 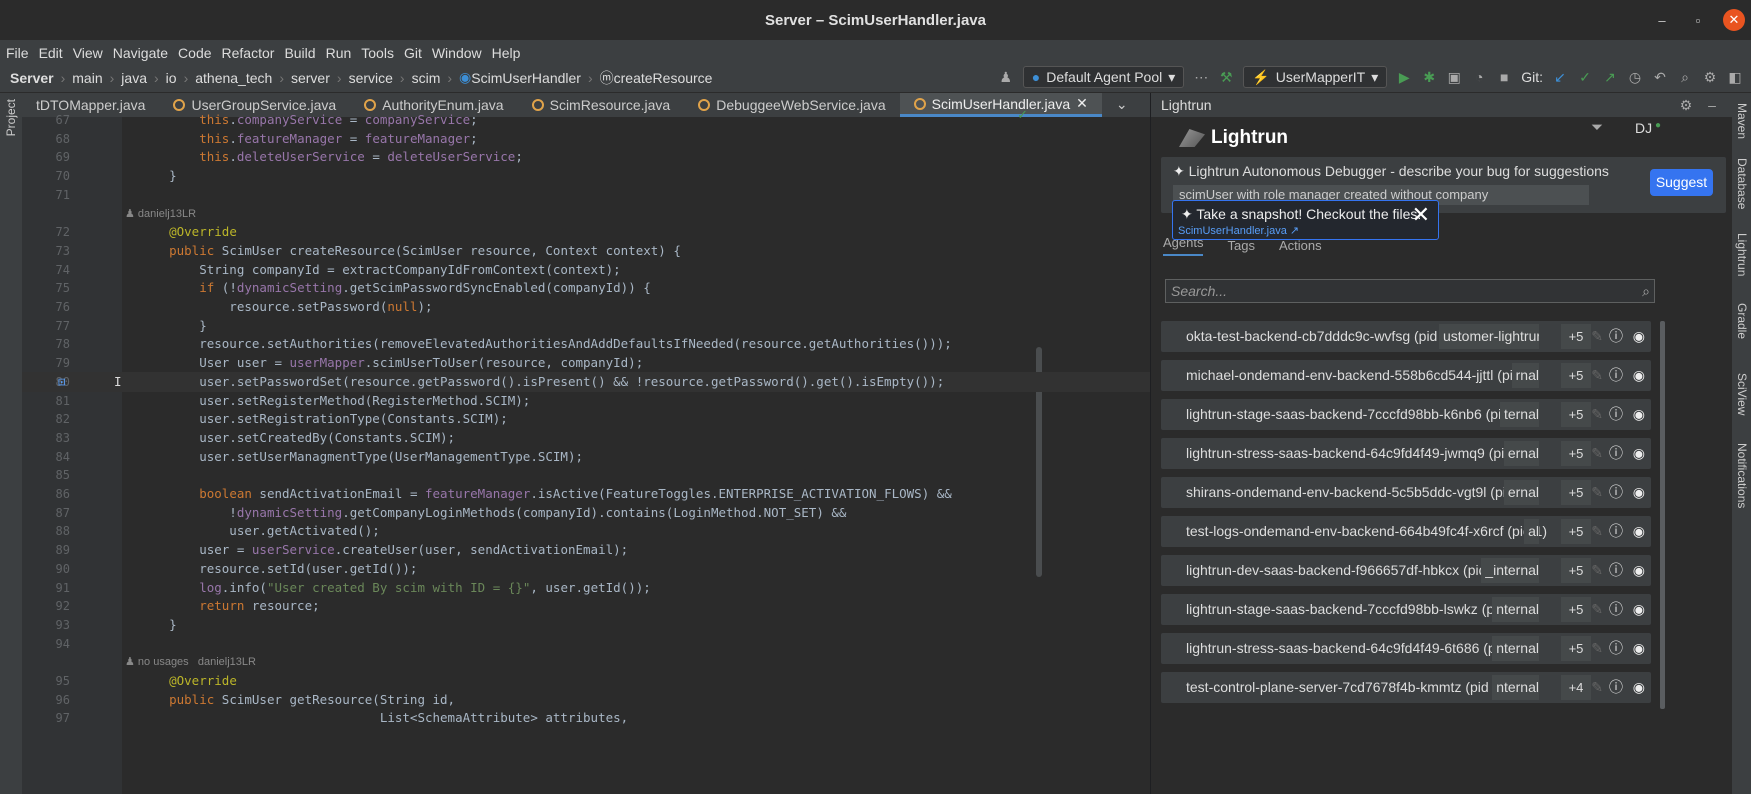 I want to click on menu-item-run: Run, so click(x=339, y=53).